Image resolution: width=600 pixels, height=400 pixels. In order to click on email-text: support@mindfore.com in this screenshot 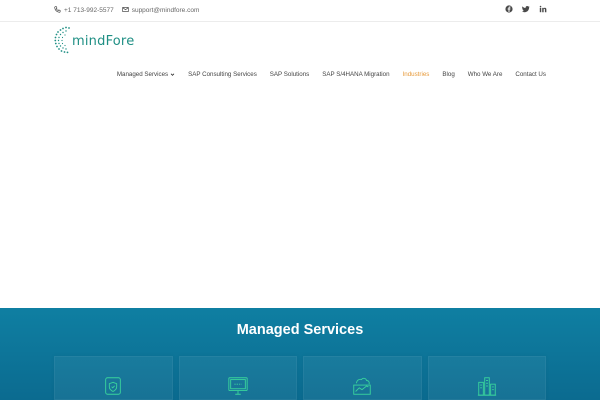, I will do `click(165, 10)`.